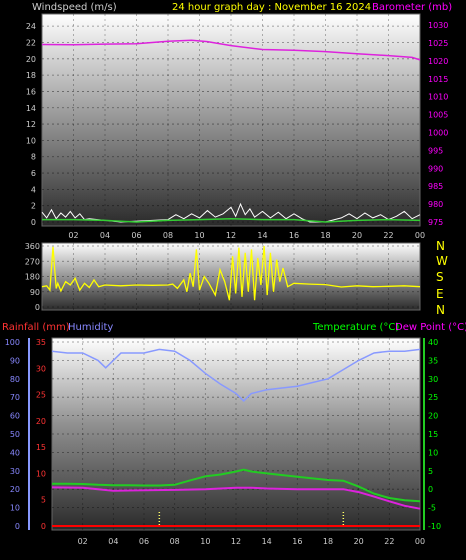 The image size is (466, 560). What do you see at coordinates (355, 327) in the screenshot?
I see `temperature-label: Temperature (°C)` at bounding box center [355, 327].